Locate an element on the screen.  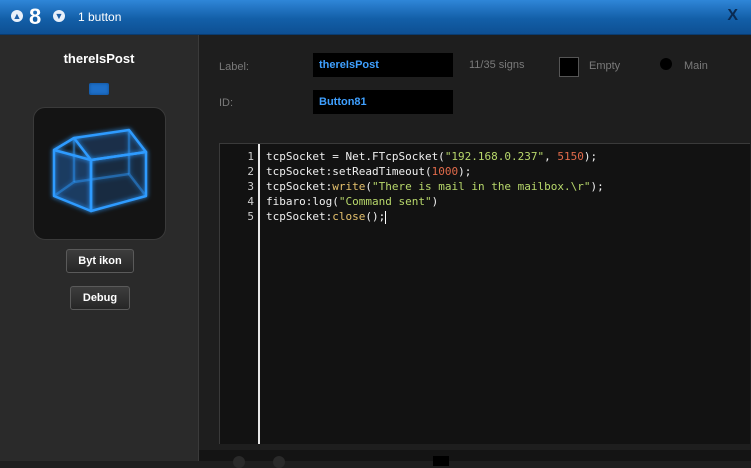
code-token: close is located at coordinates (349, 216).